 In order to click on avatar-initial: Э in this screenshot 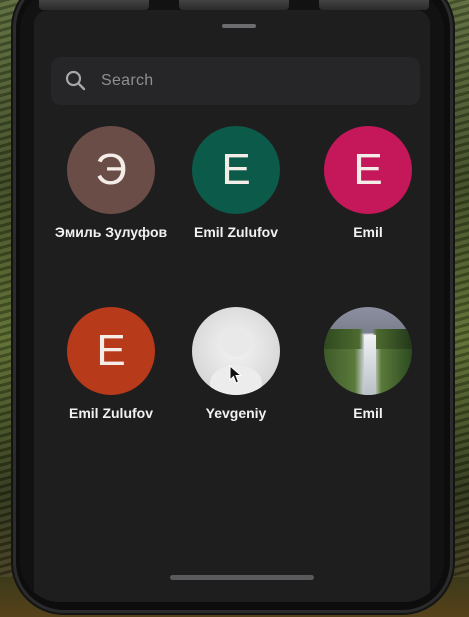, I will do `click(111, 169)`.